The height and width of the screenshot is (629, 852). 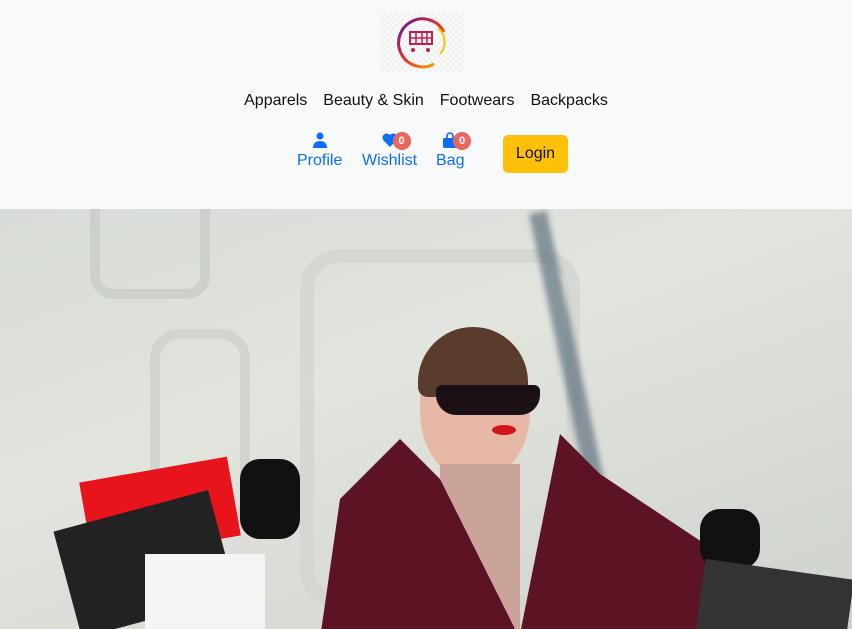 What do you see at coordinates (390, 160) in the screenshot?
I see `wishlist-label: Wishlist` at bounding box center [390, 160].